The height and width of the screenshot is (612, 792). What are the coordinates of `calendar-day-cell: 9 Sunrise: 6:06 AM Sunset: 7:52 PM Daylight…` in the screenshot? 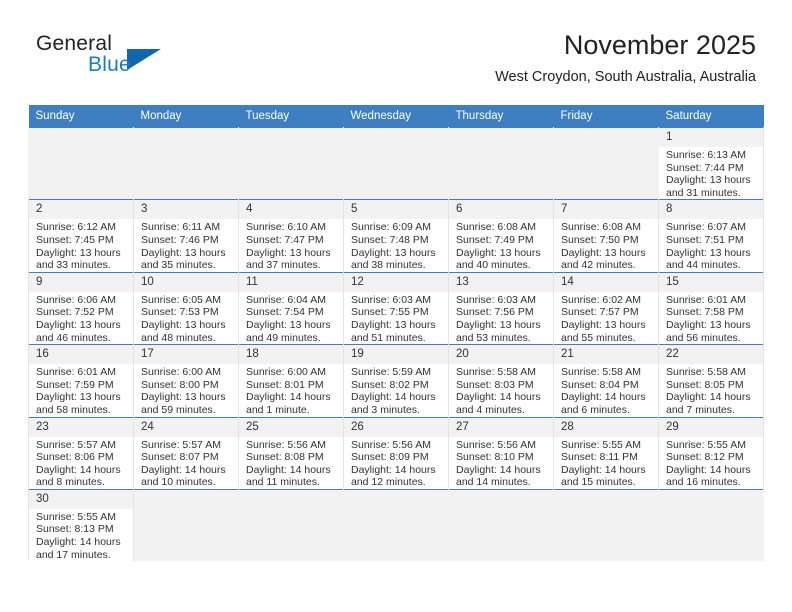 It's located at (81, 308).